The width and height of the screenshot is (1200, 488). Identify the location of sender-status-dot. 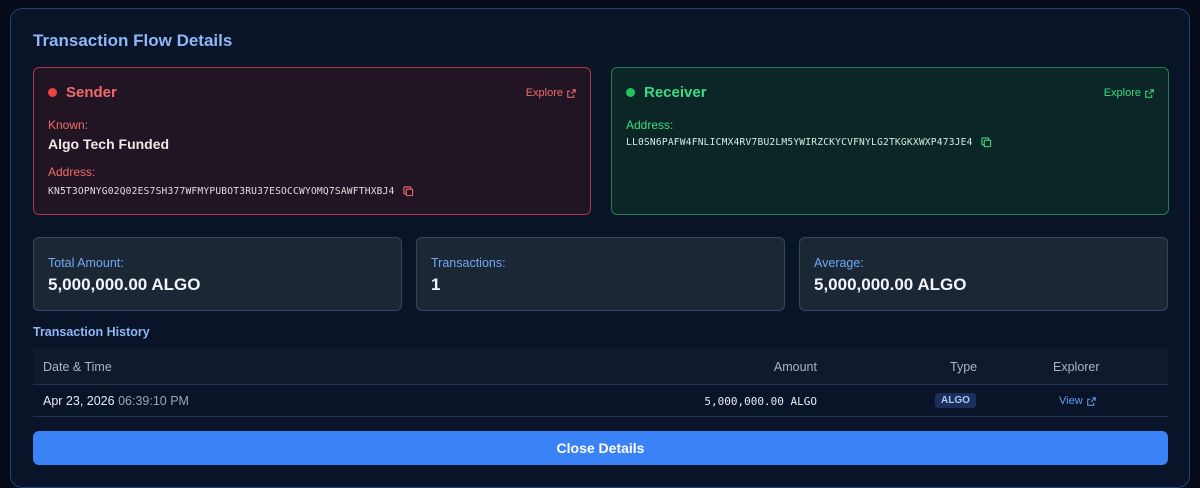
(52, 92).